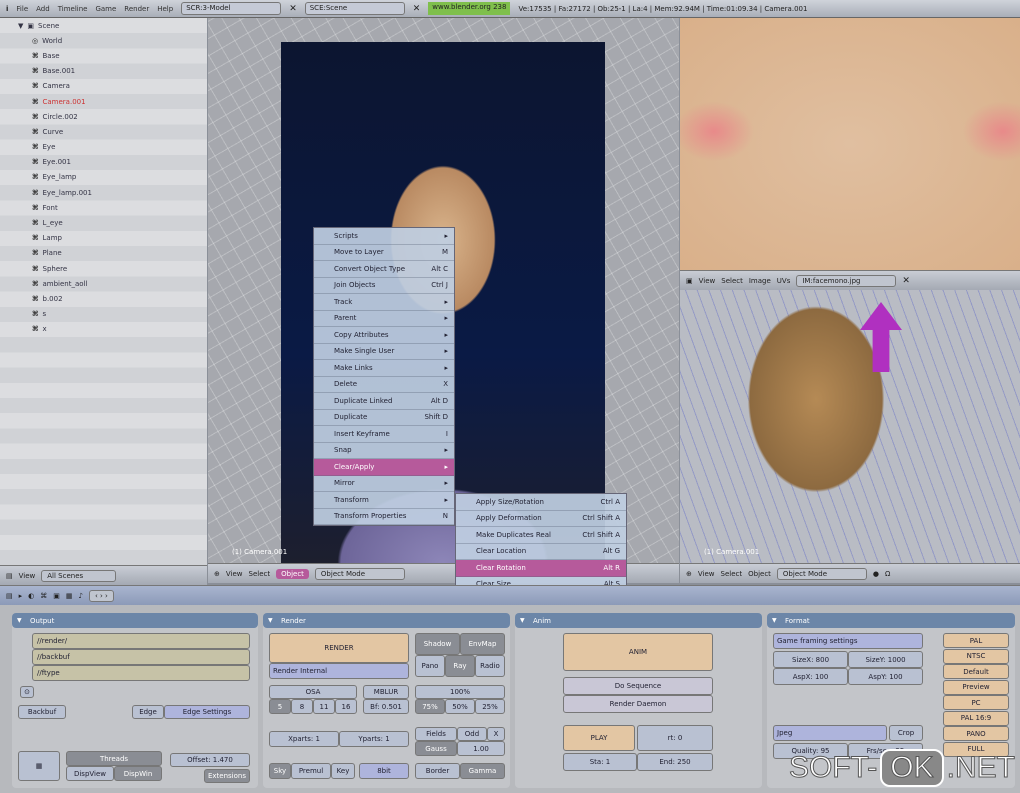 This screenshot has height=793, width=1020. Describe the element at coordinates (210, 760) in the screenshot. I see `offset-field: Offset: 1.470` at that location.